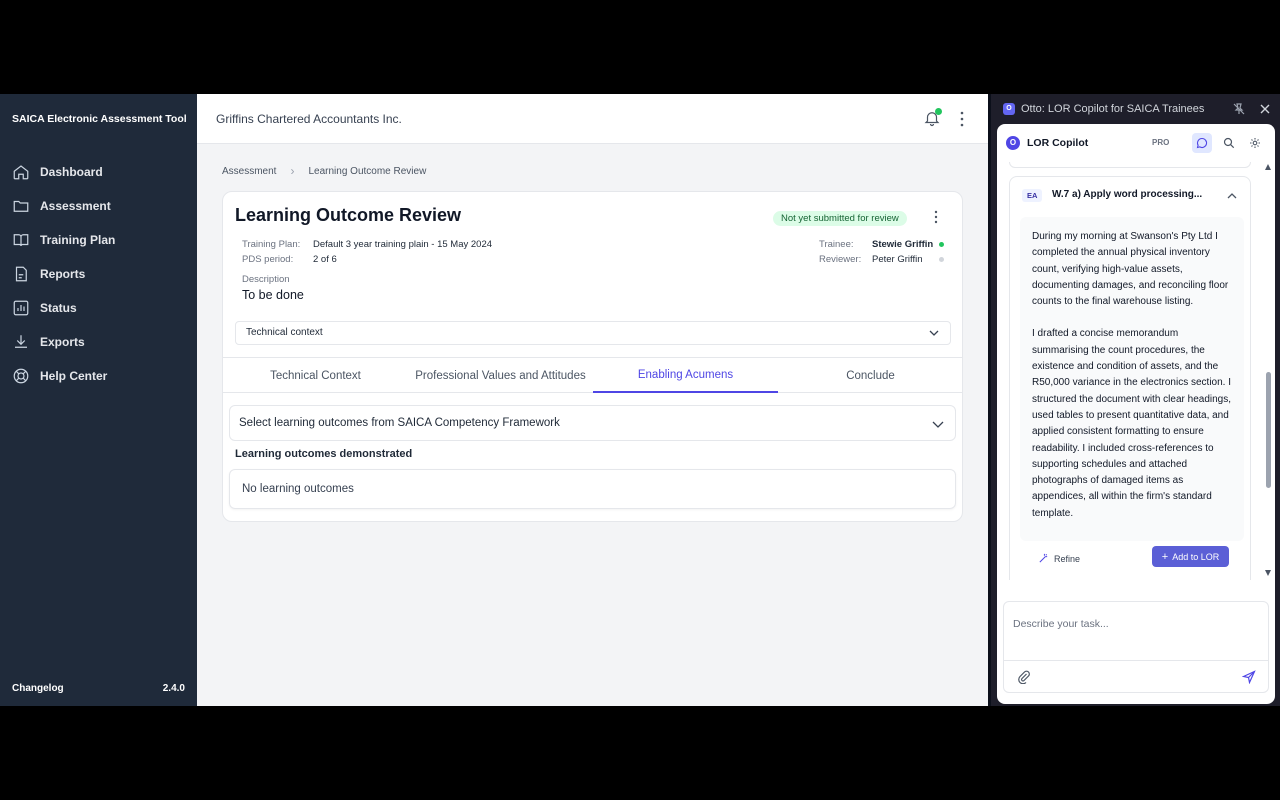 Image resolution: width=1280 pixels, height=800 pixels. What do you see at coordinates (1196, 556) in the screenshot?
I see `add-to-lor-label: Add to LOR` at bounding box center [1196, 556].